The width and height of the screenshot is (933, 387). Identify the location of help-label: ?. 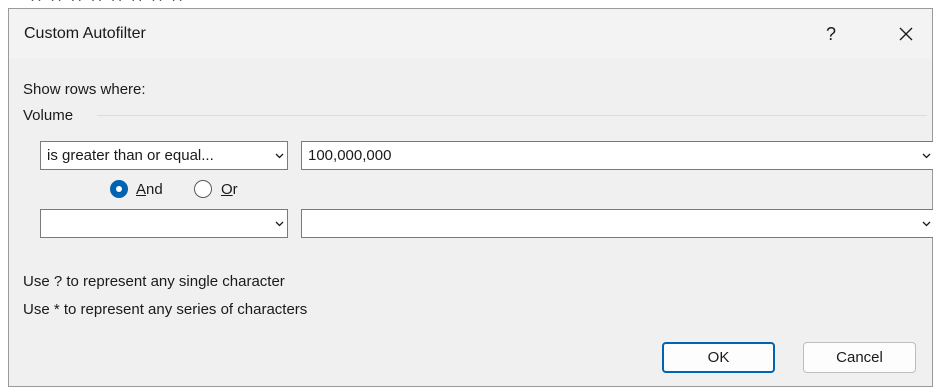
(830, 33).